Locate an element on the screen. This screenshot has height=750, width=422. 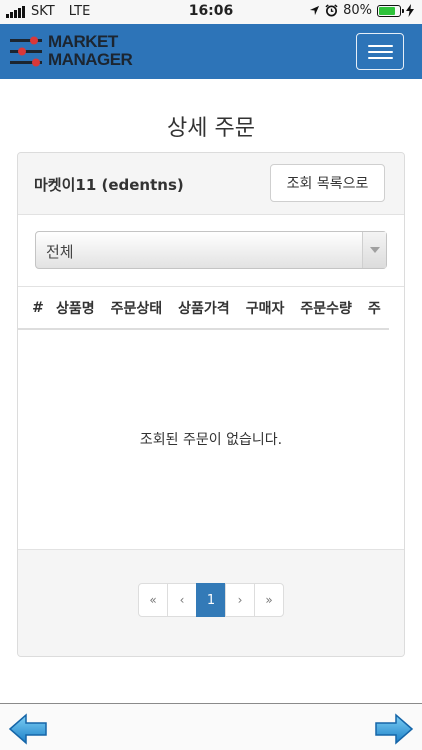
back-arrow-icon is located at coordinates (28, 729).